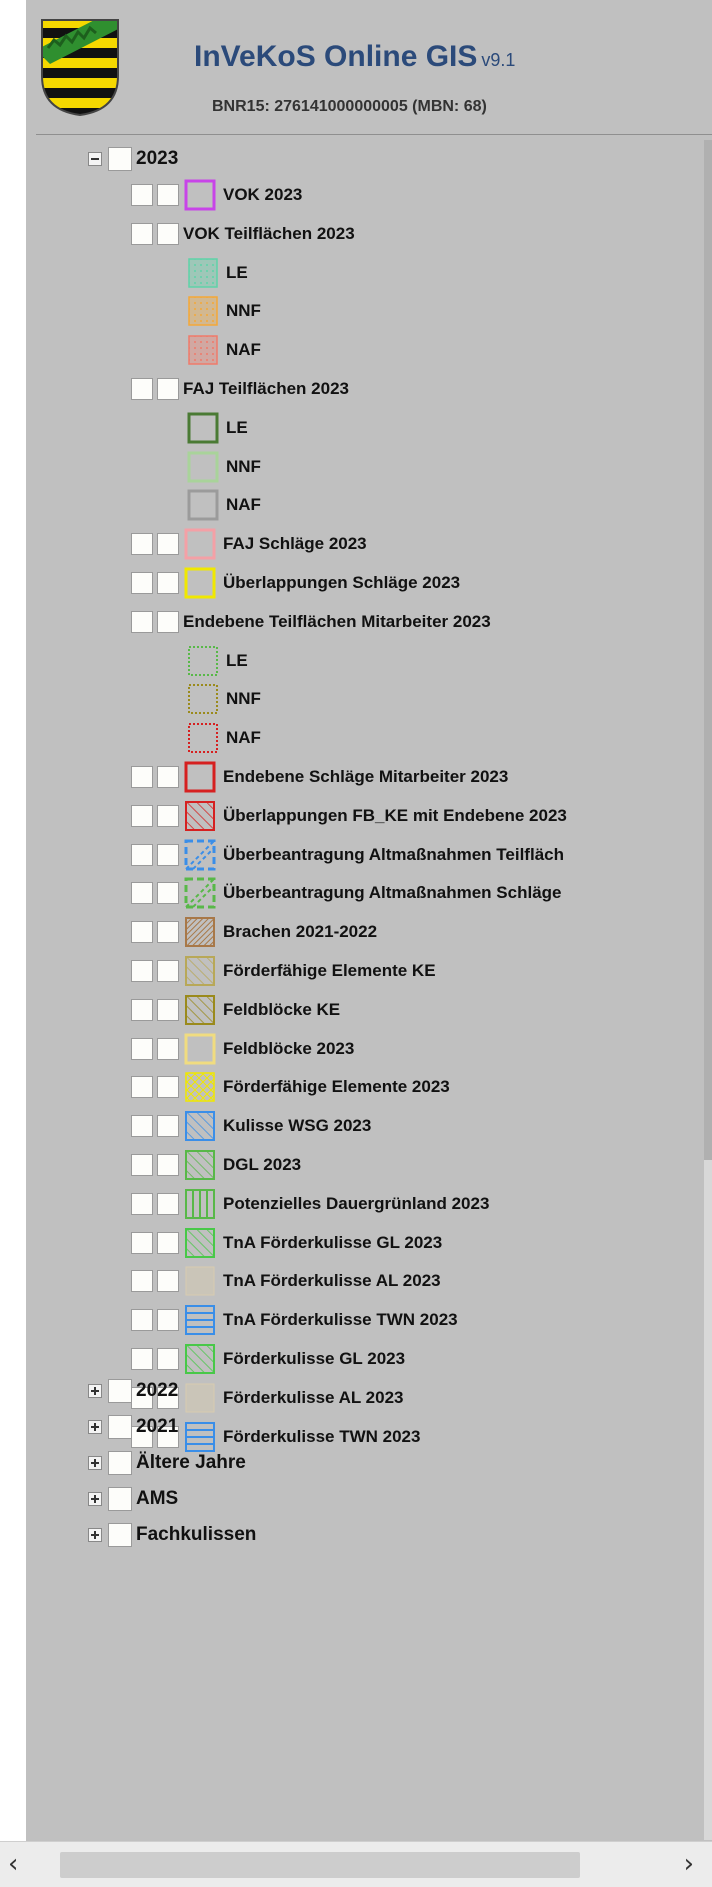  Describe the element at coordinates (347, 855) in the screenshot. I see `layer-item: Überbeantragung Altmaßnahmen Teilfläch` at that location.